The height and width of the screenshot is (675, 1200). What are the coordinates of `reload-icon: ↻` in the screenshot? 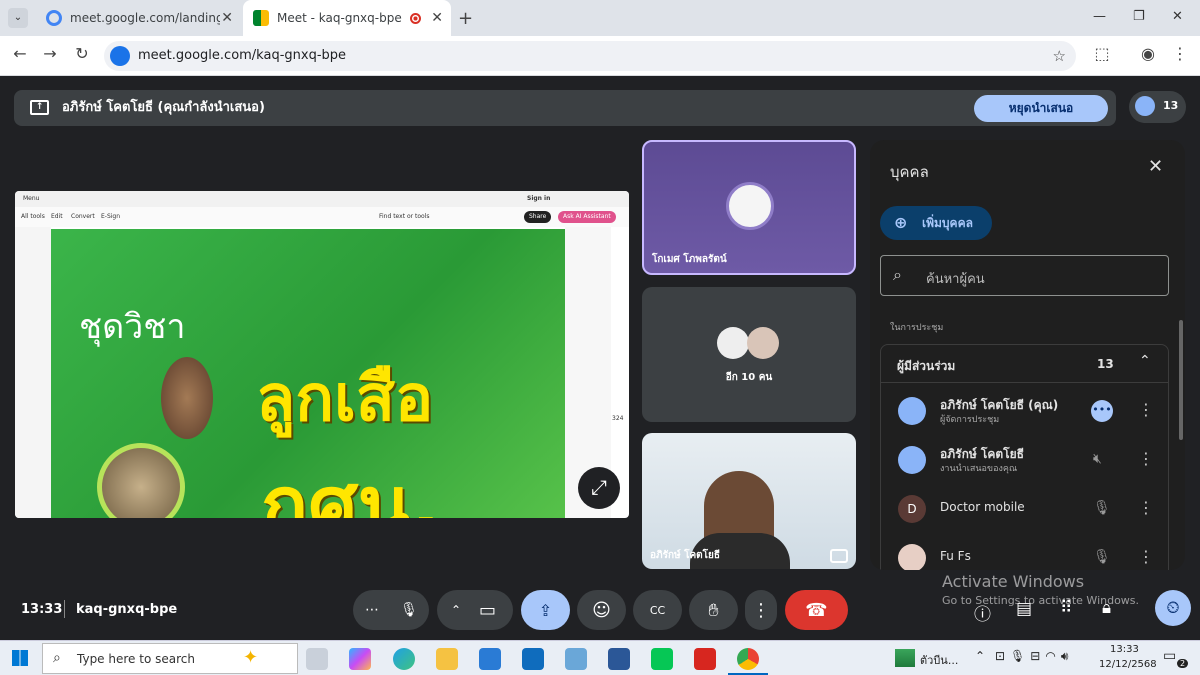 It's located at (82, 53).